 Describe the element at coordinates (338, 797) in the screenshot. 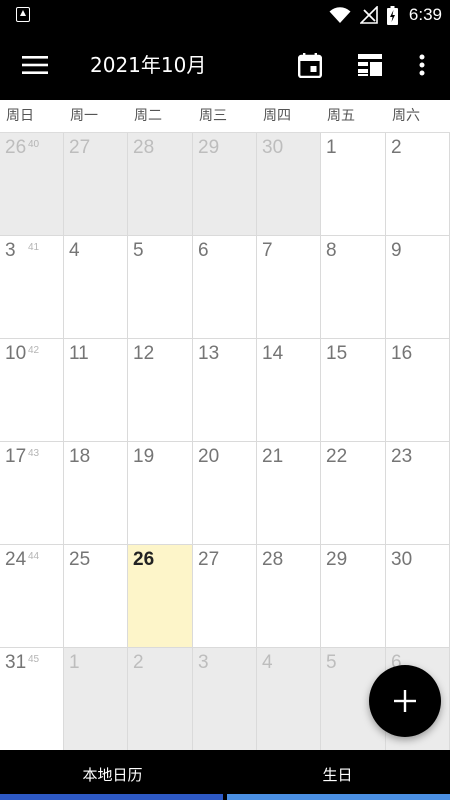

I see `tab-color-indicator` at that location.